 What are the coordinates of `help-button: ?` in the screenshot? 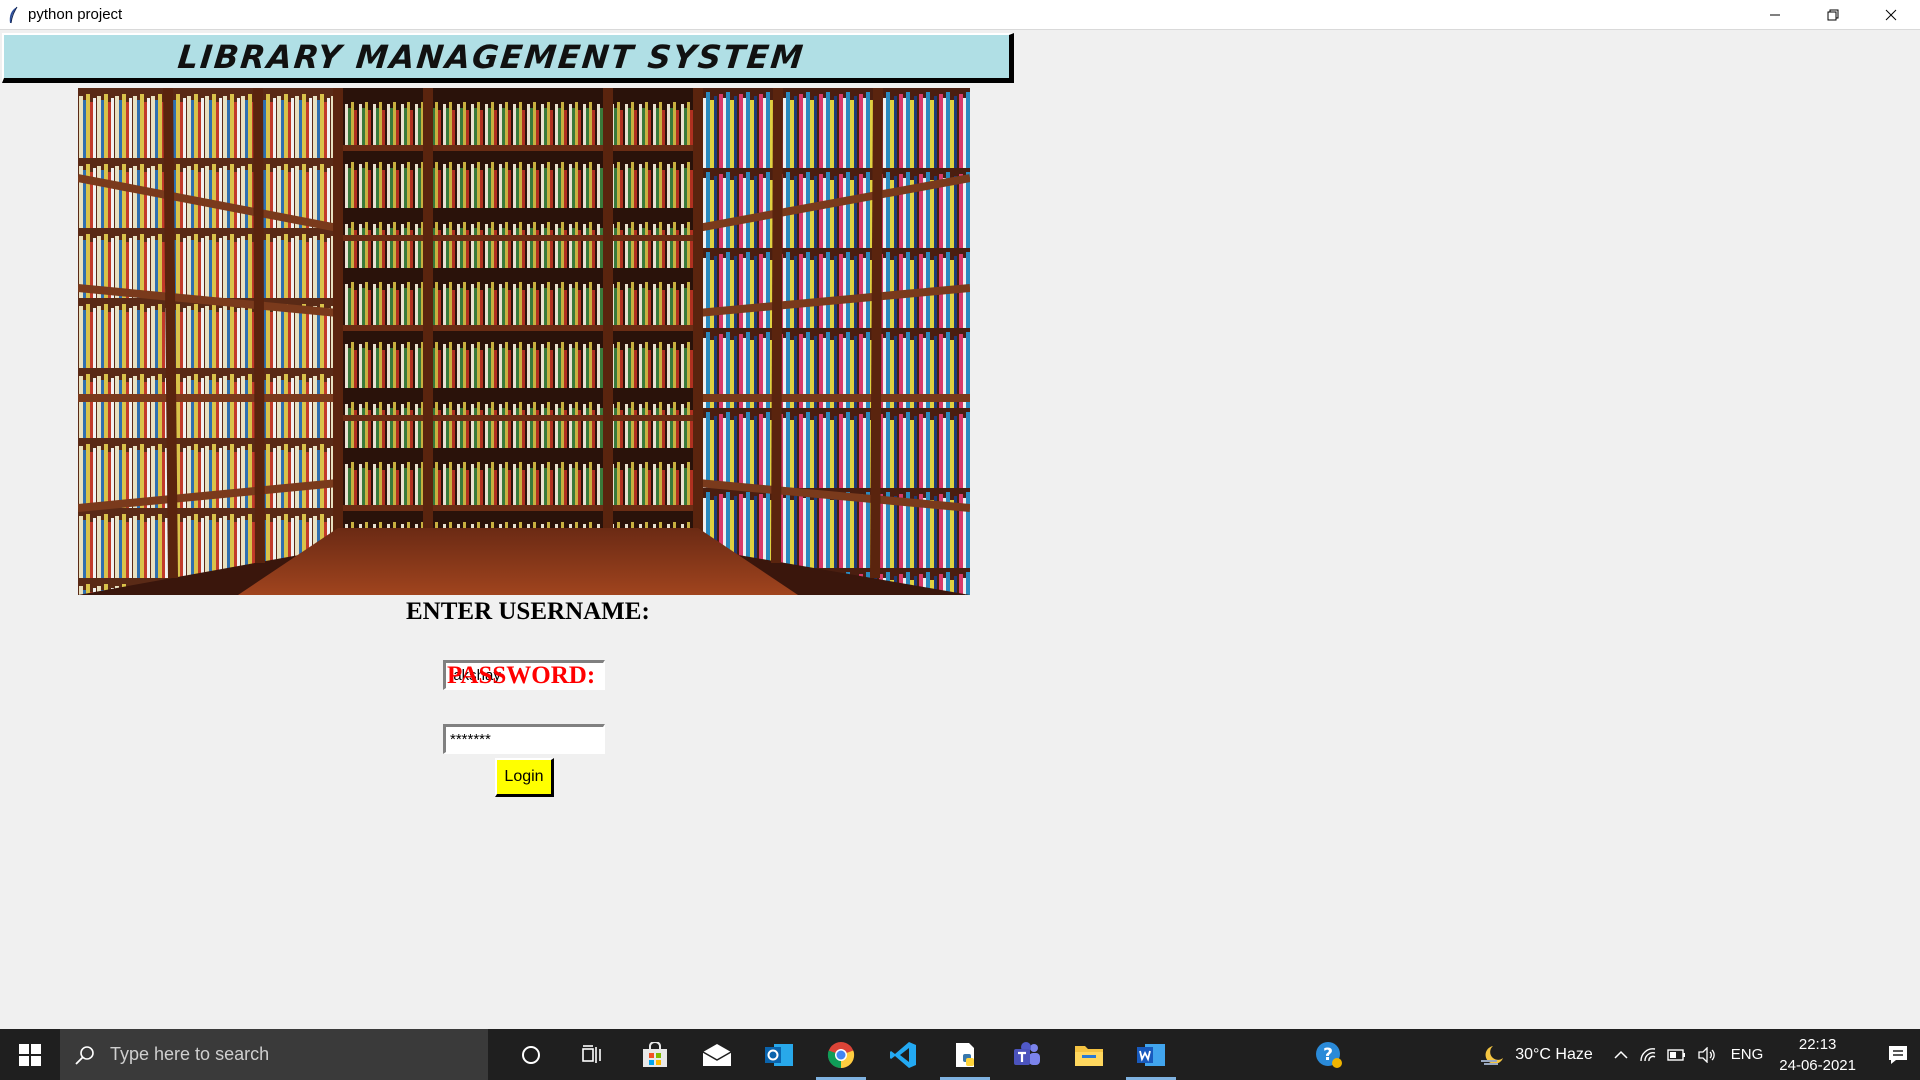 It's located at (1329, 1054).